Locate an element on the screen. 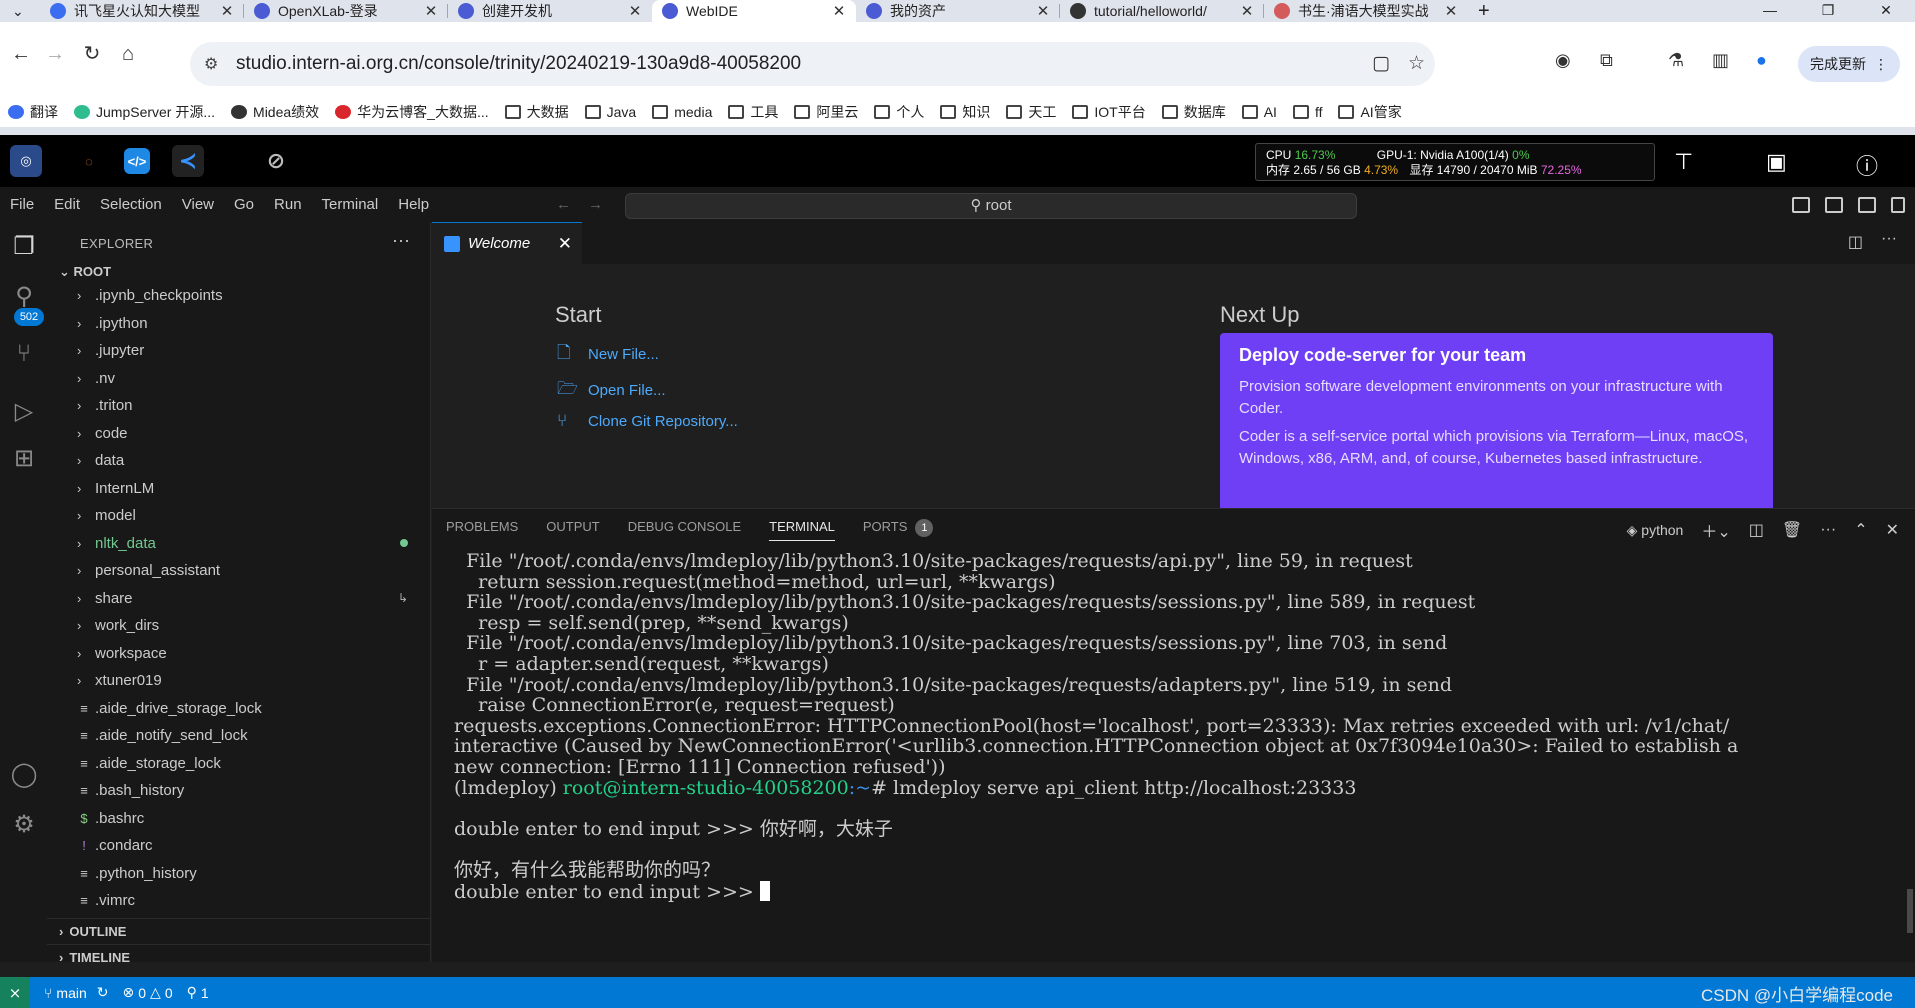 The image size is (1915, 1008). settings-gear-icon: ⚙ is located at coordinates (24, 826).